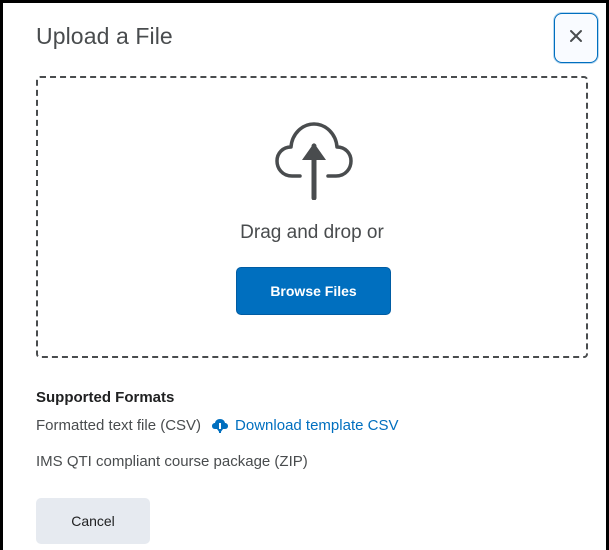 This screenshot has width=609, height=550. Describe the element at coordinates (105, 397) in the screenshot. I see `supported-formats-heading: Supported Formats` at that location.